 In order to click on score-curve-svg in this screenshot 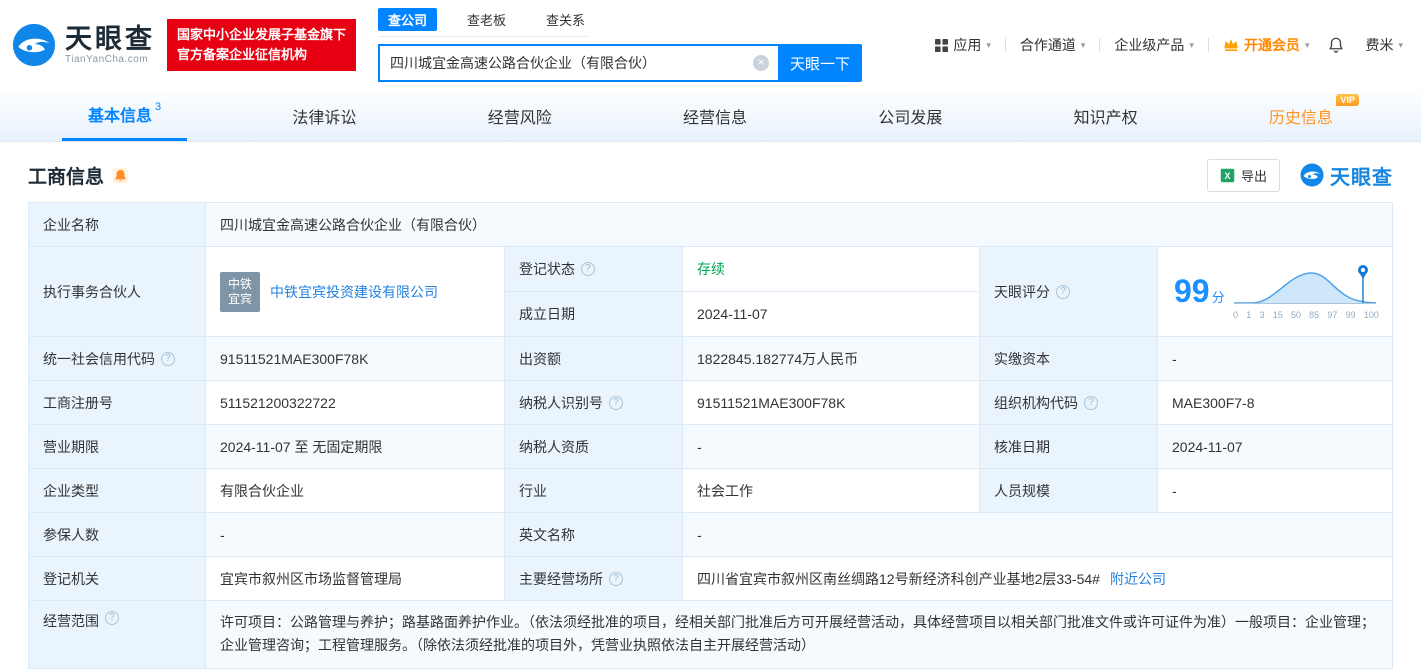, I will do `click(1305, 284)`.